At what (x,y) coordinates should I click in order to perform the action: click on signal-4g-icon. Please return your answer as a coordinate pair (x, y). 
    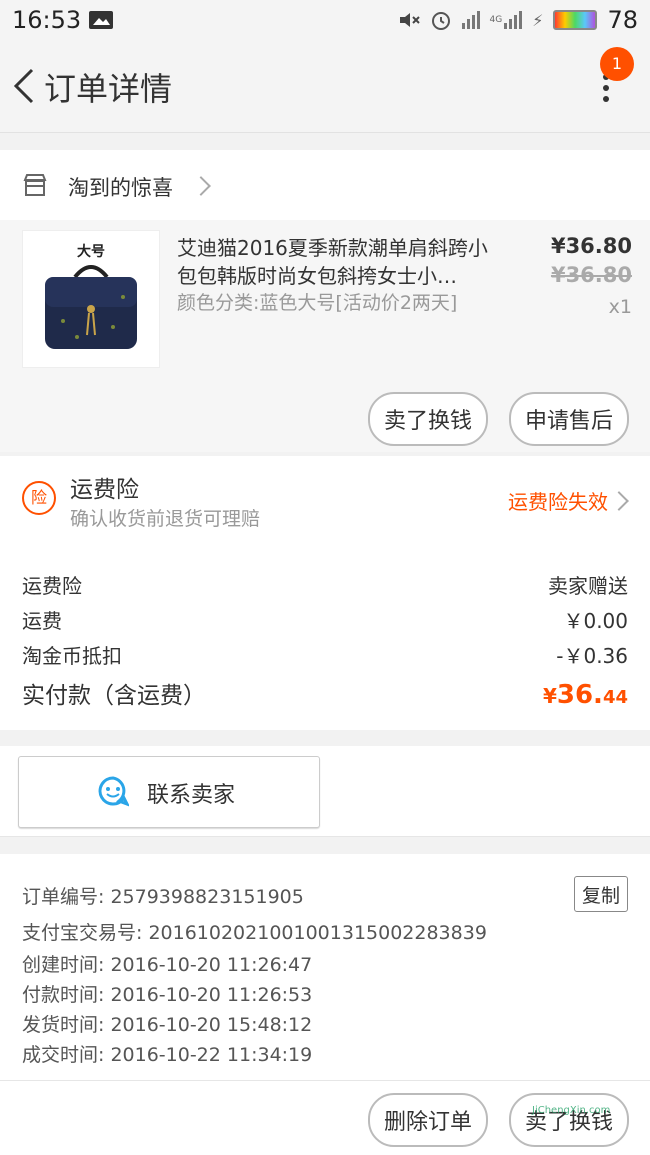
    Looking at the image, I should click on (513, 20).